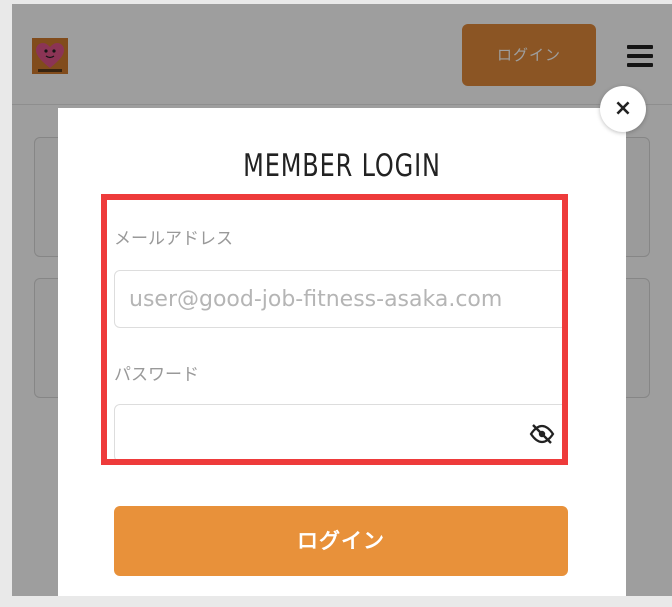 This screenshot has width=672, height=607. What do you see at coordinates (341, 541) in the screenshot?
I see `login-submit-button: ログイン` at bounding box center [341, 541].